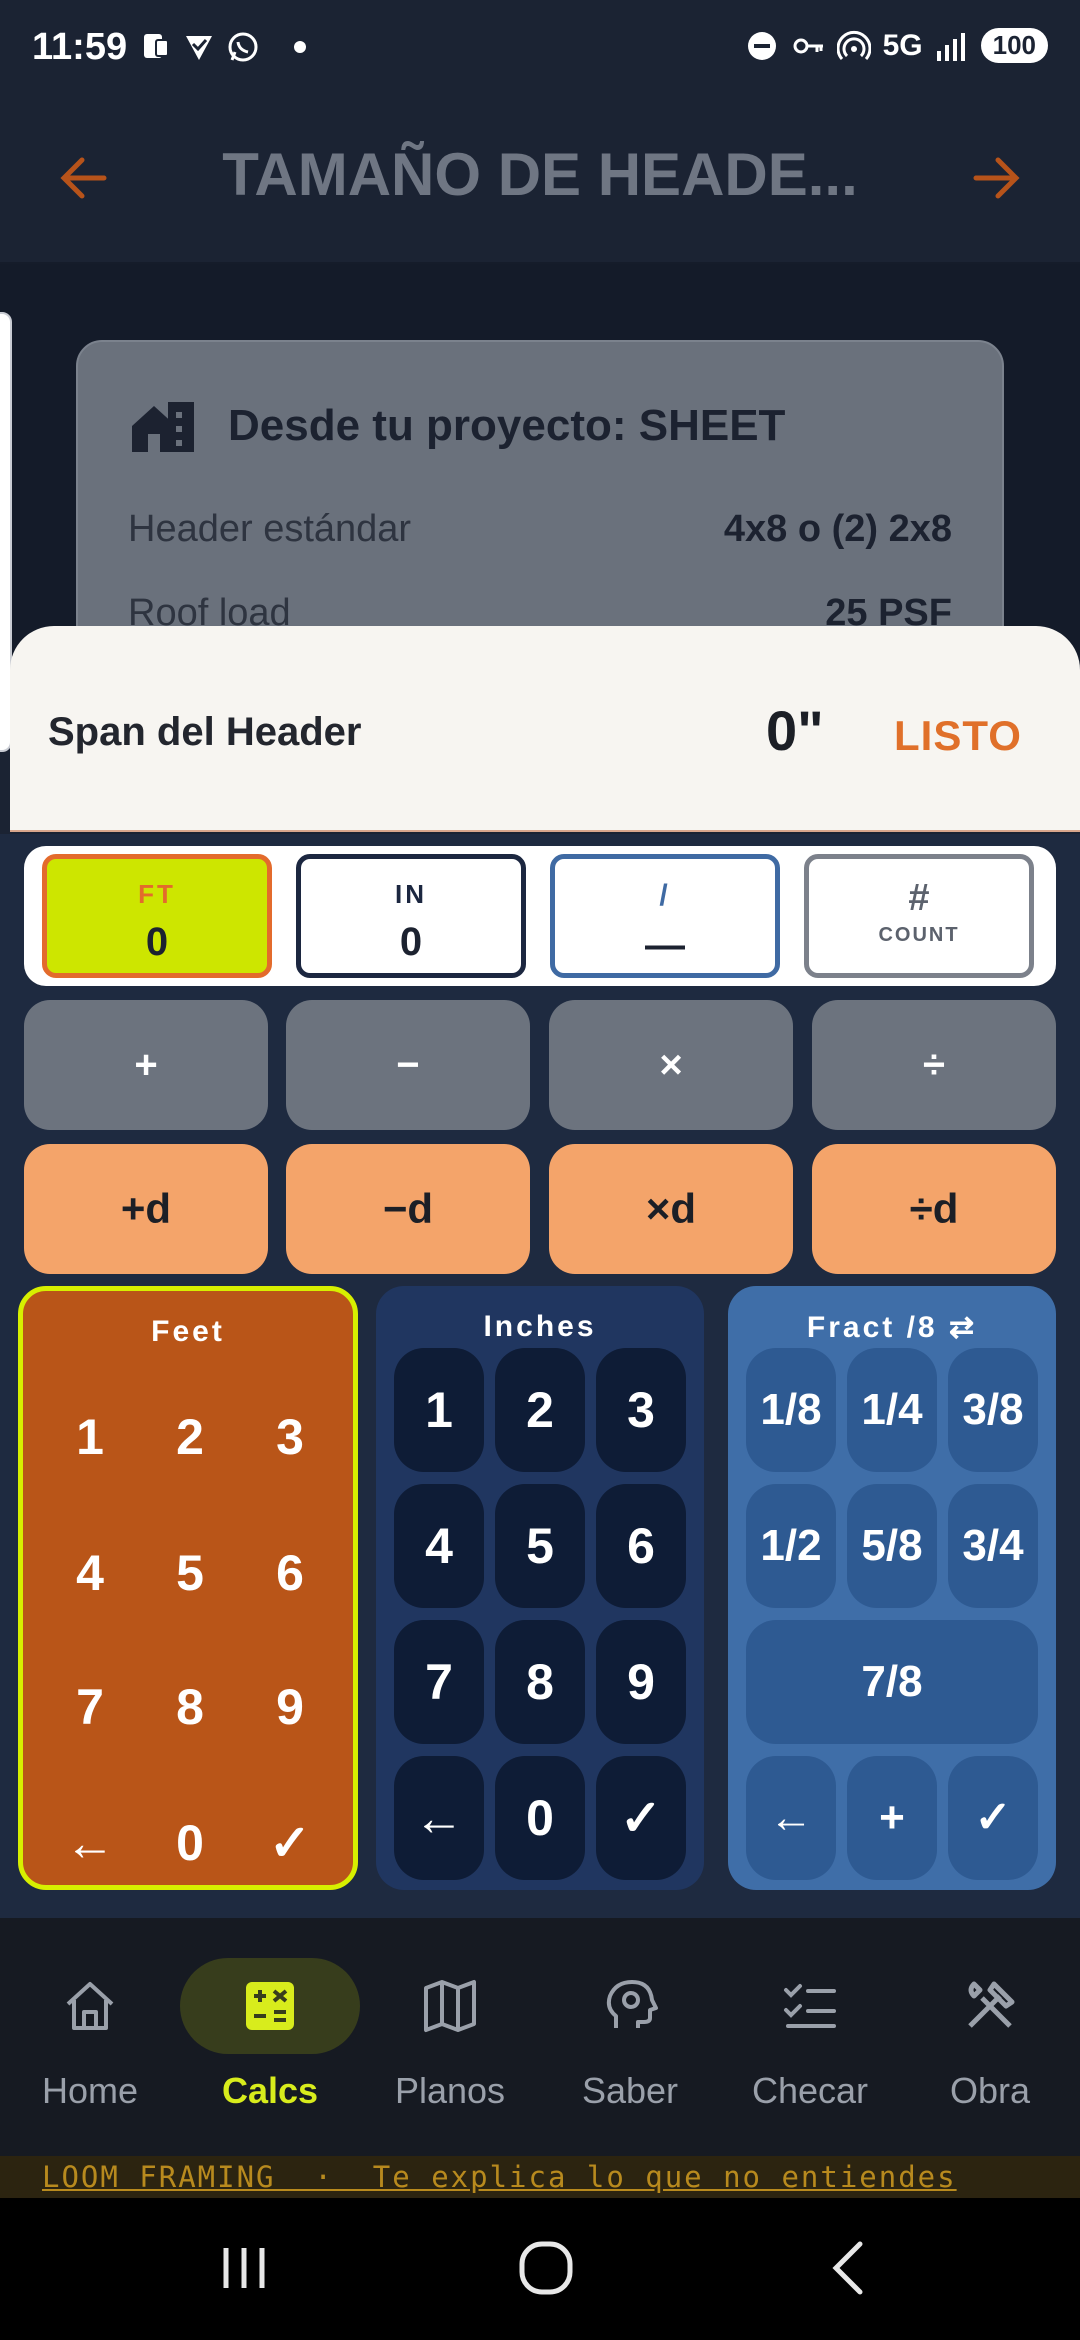 Image resolution: width=1080 pixels, height=2340 pixels. I want to click on inches-key-7: 7, so click(439, 1682).